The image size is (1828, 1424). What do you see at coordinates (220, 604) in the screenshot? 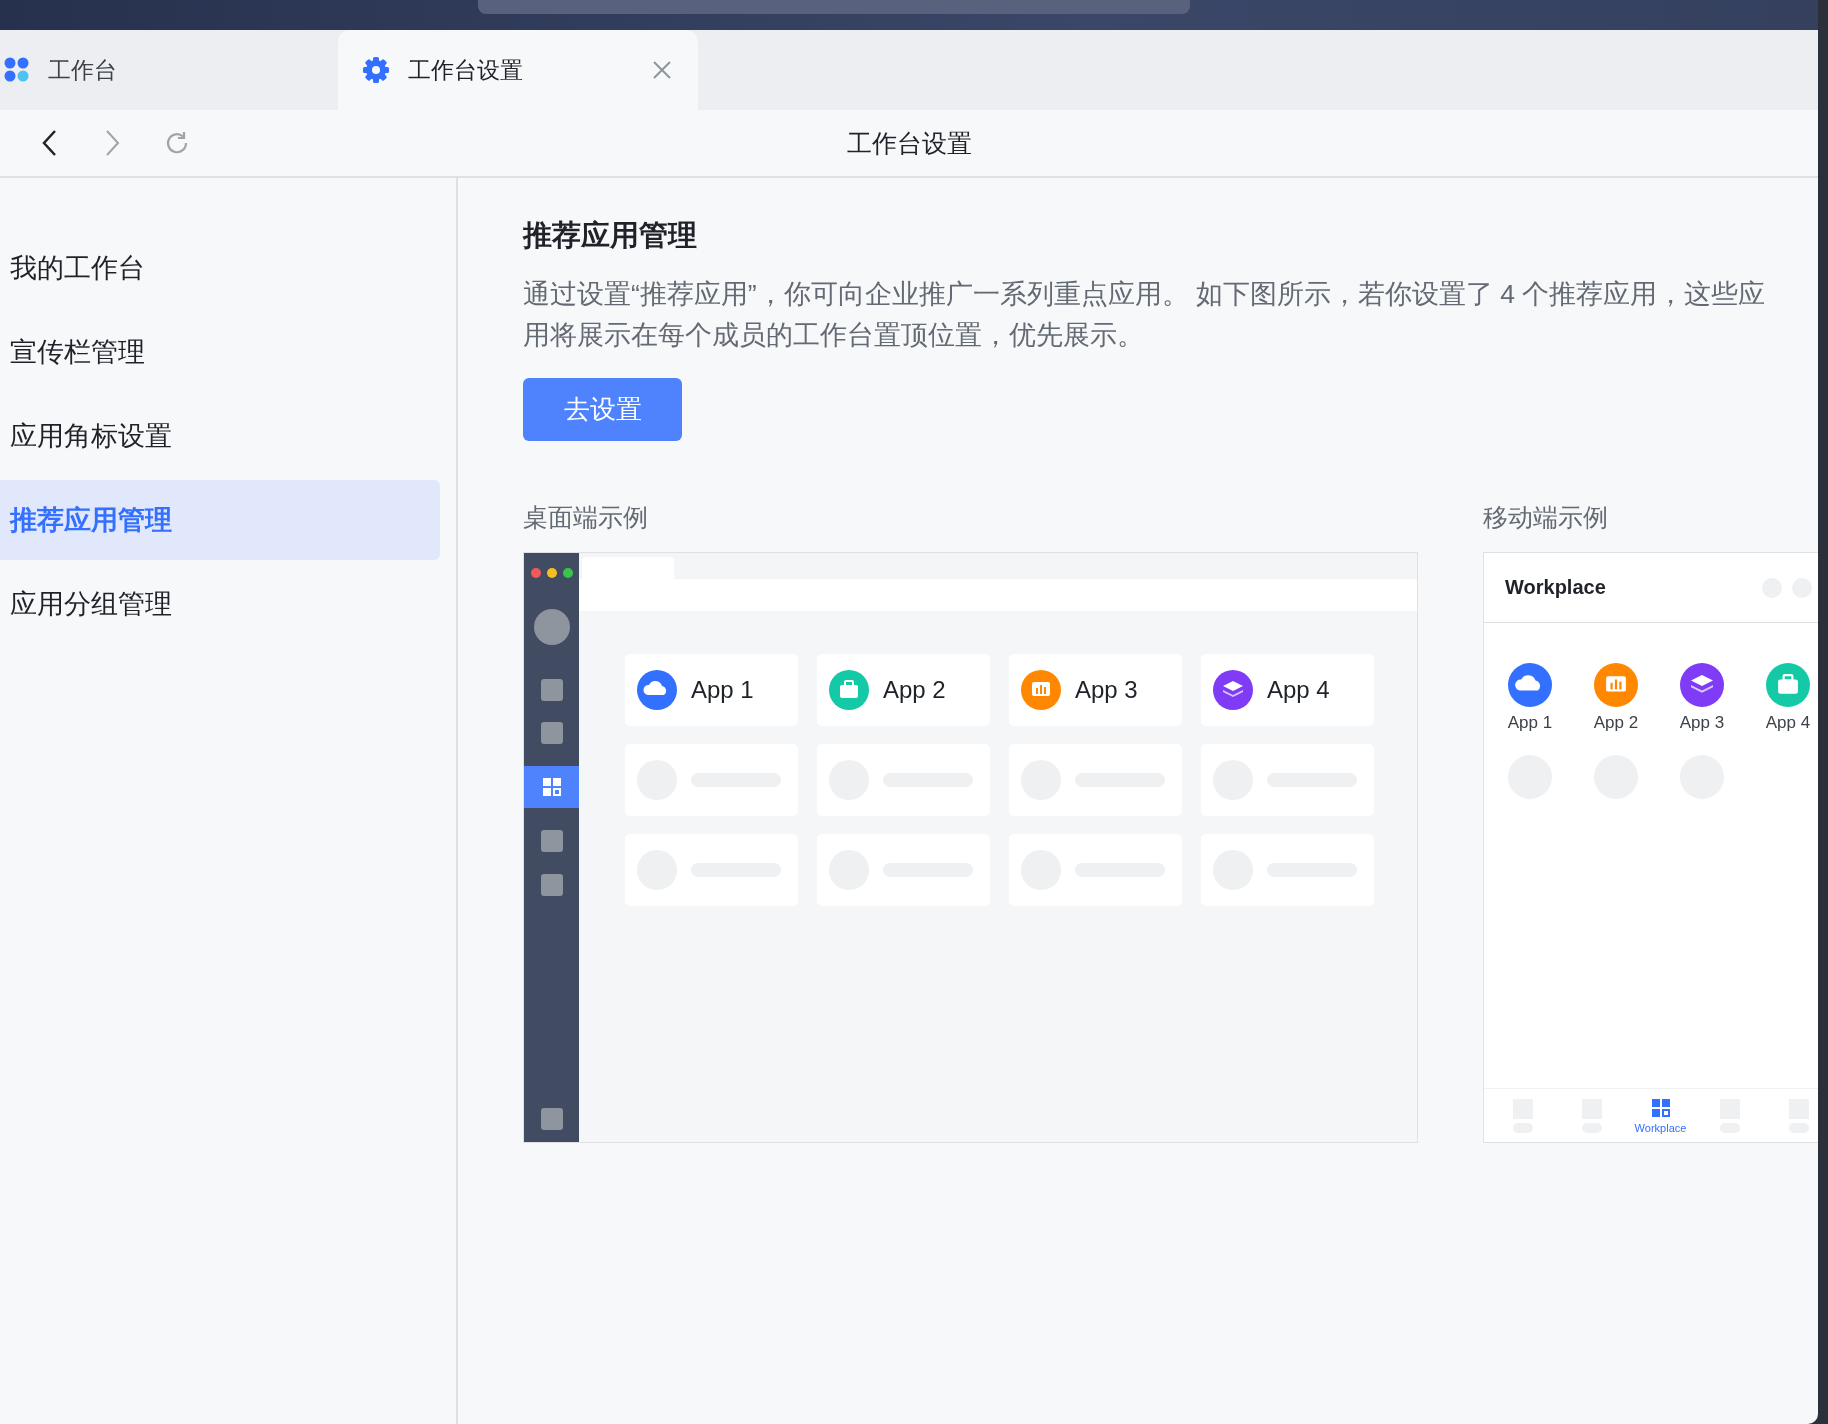
I see `sidebar-item: 应用分组管理` at bounding box center [220, 604].